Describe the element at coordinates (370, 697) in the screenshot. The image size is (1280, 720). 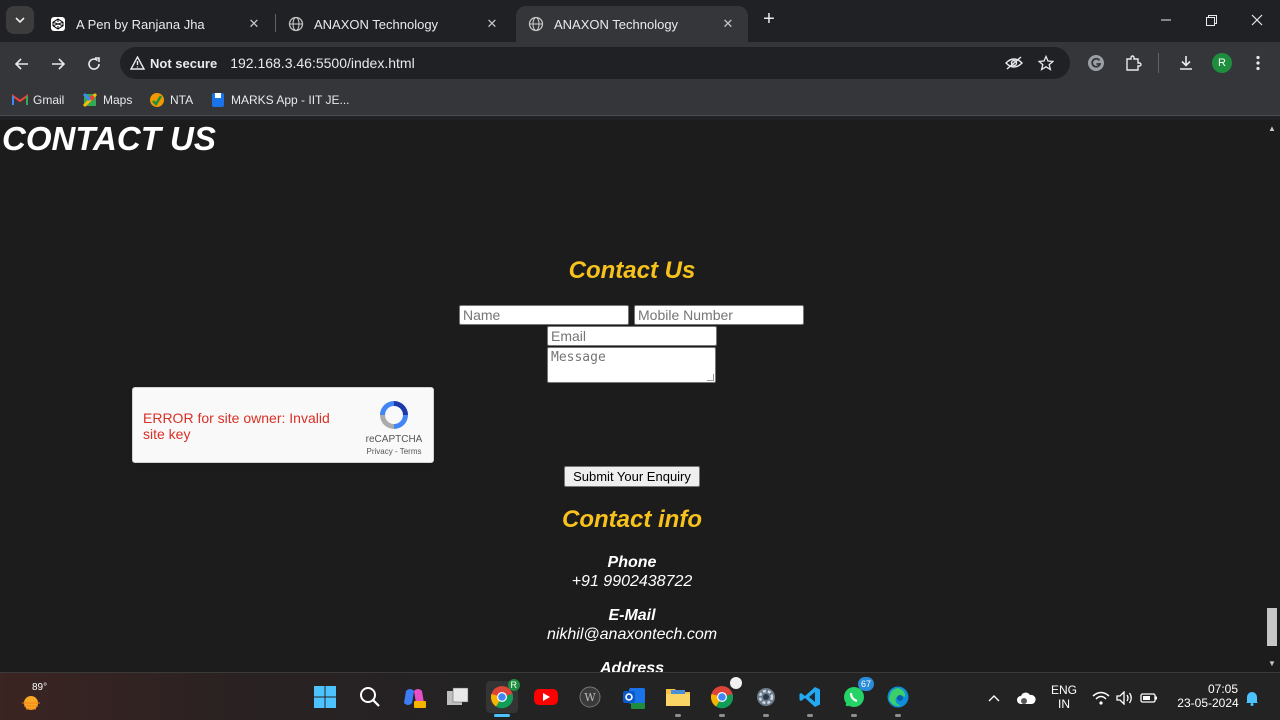
I see `taskbar-search-button` at that location.